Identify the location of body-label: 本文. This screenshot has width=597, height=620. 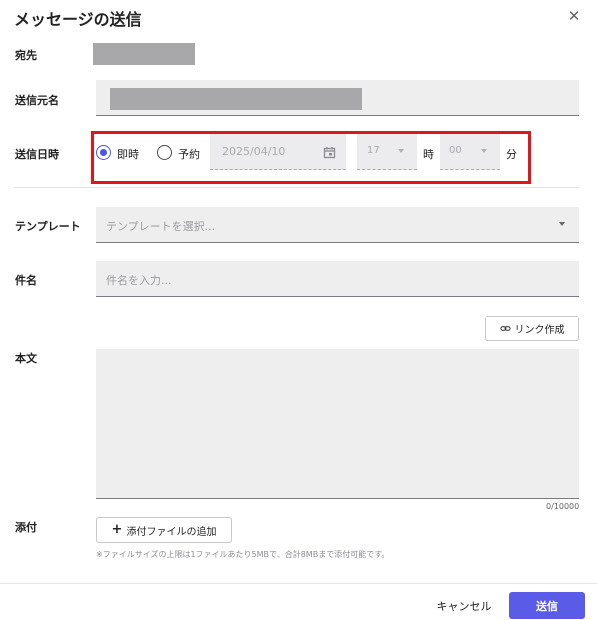
(26, 358).